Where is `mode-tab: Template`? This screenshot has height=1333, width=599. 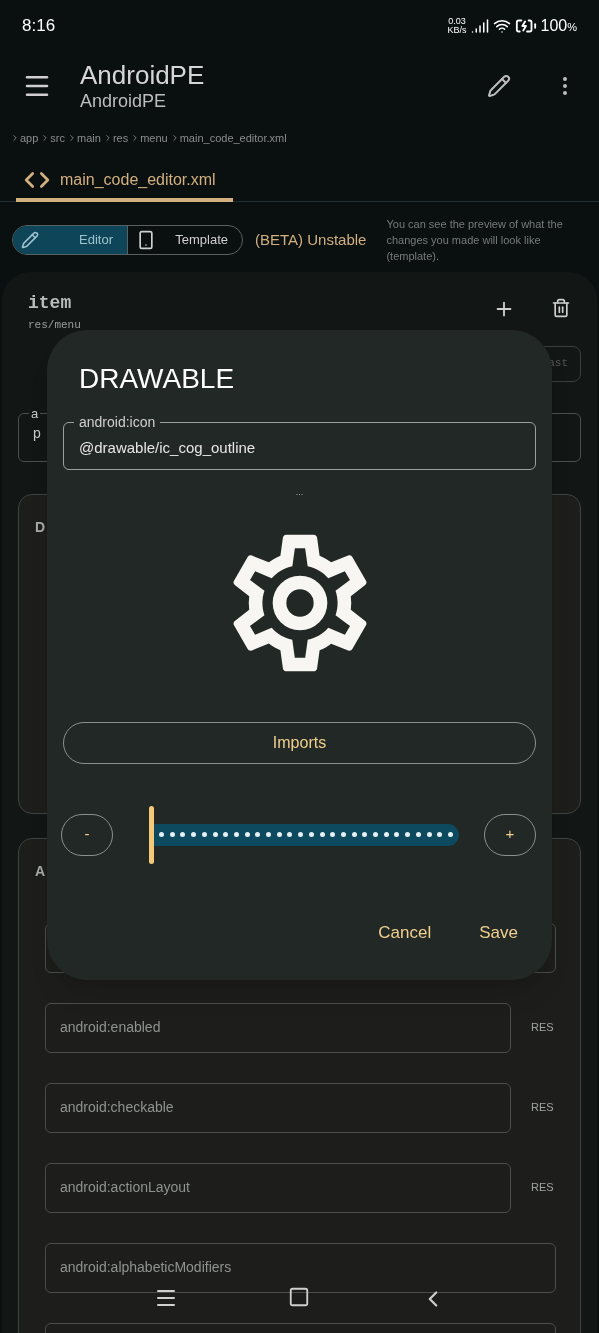 mode-tab: Template is located at coordinates (184, 240).